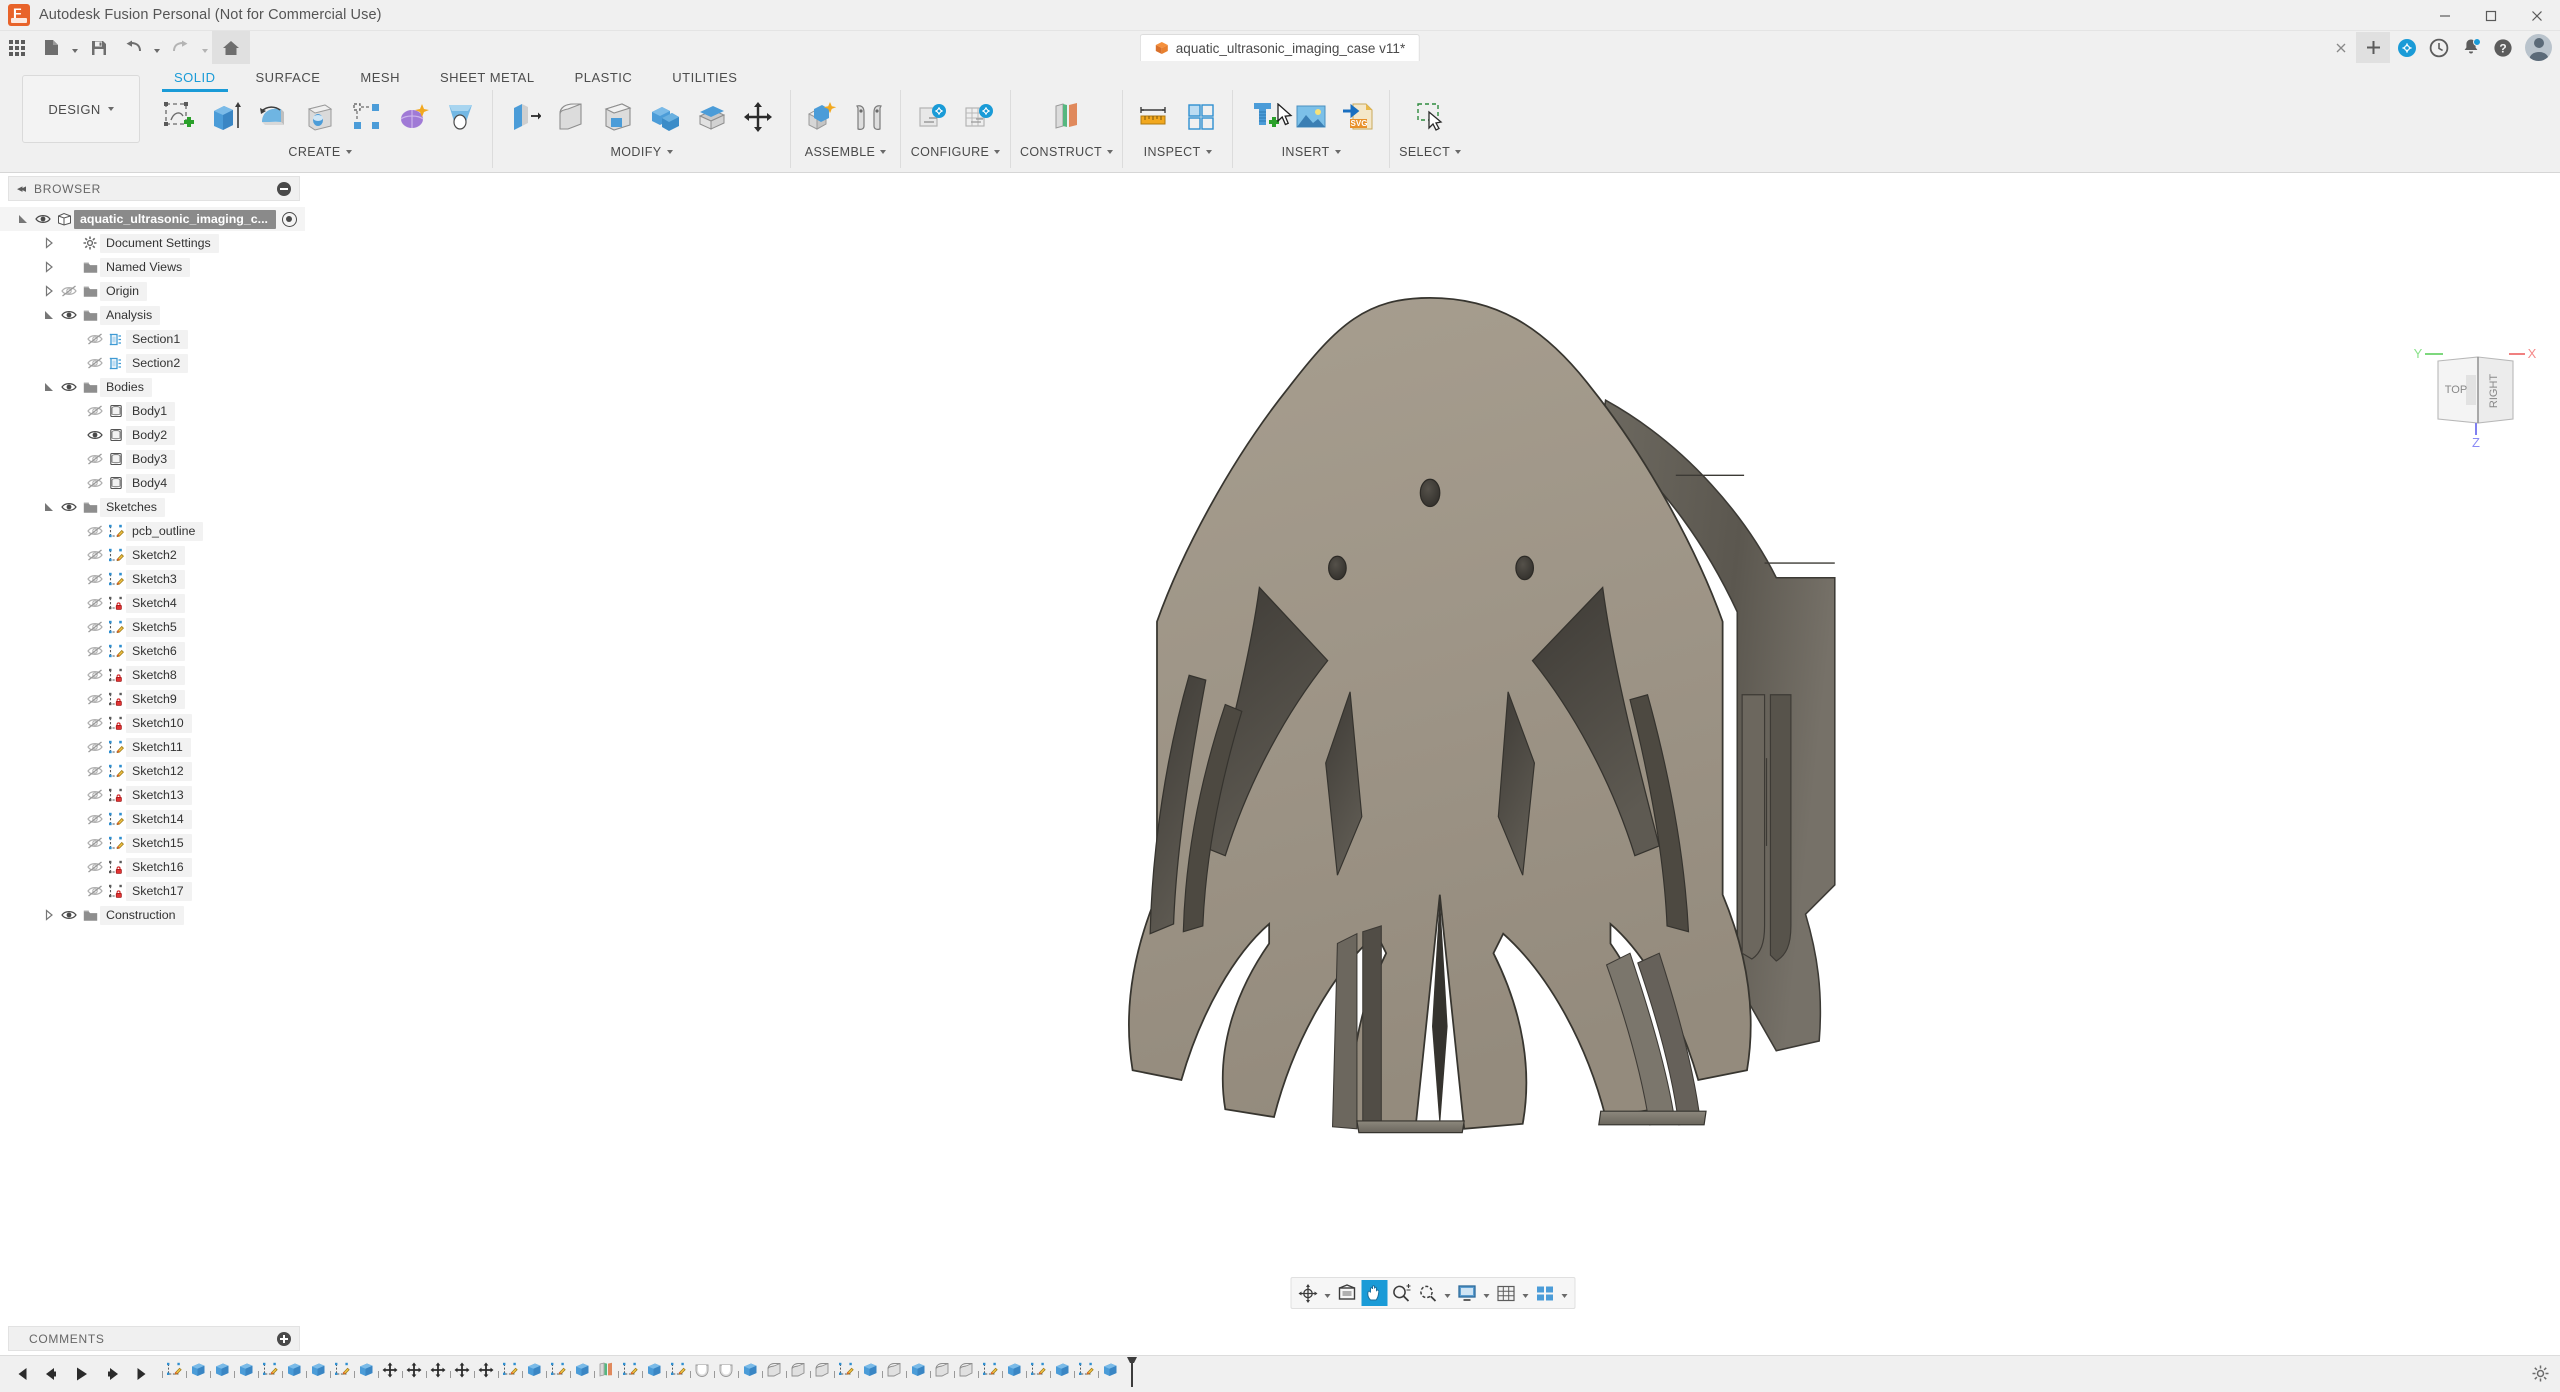 This screenshot has width=2560, height=1392. I want to click on step-back-icon, so click(52, 1374).